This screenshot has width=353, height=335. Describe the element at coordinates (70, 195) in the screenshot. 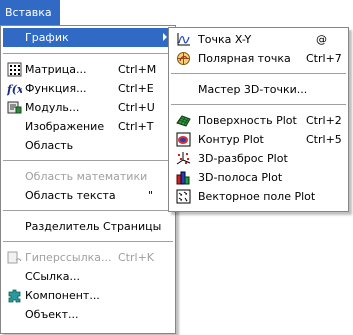

I see `menu-item-text-region-label: Область текста` at that location.